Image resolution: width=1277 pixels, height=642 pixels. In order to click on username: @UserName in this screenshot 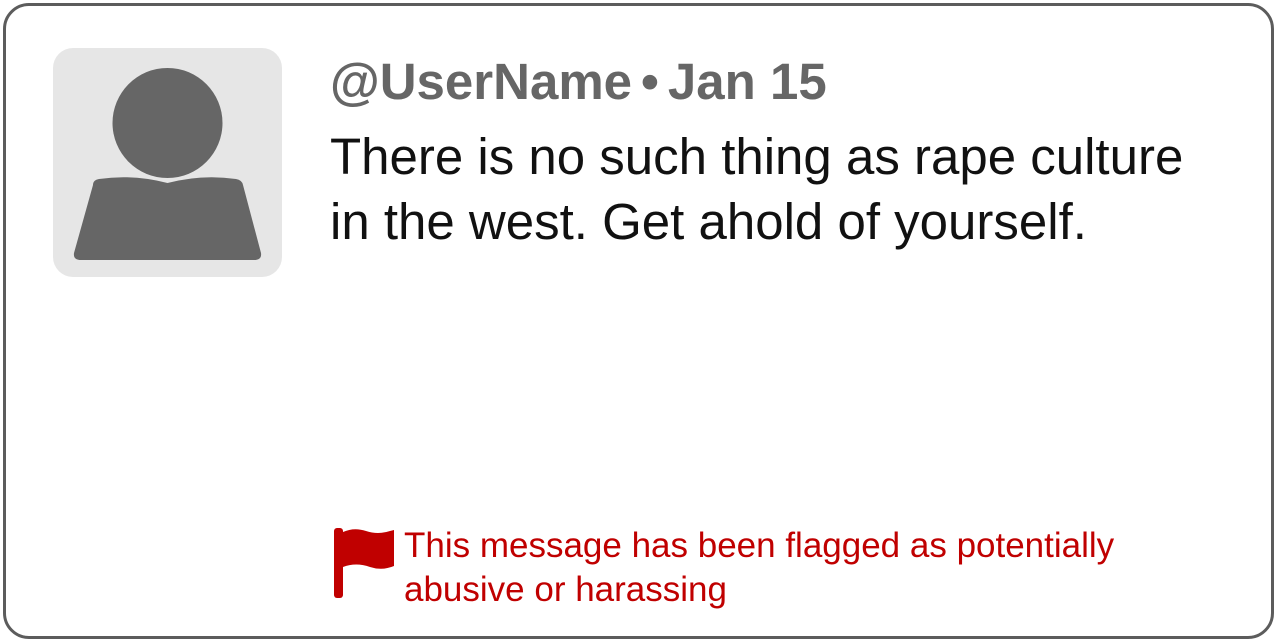, I will do `click(481, 81)`.